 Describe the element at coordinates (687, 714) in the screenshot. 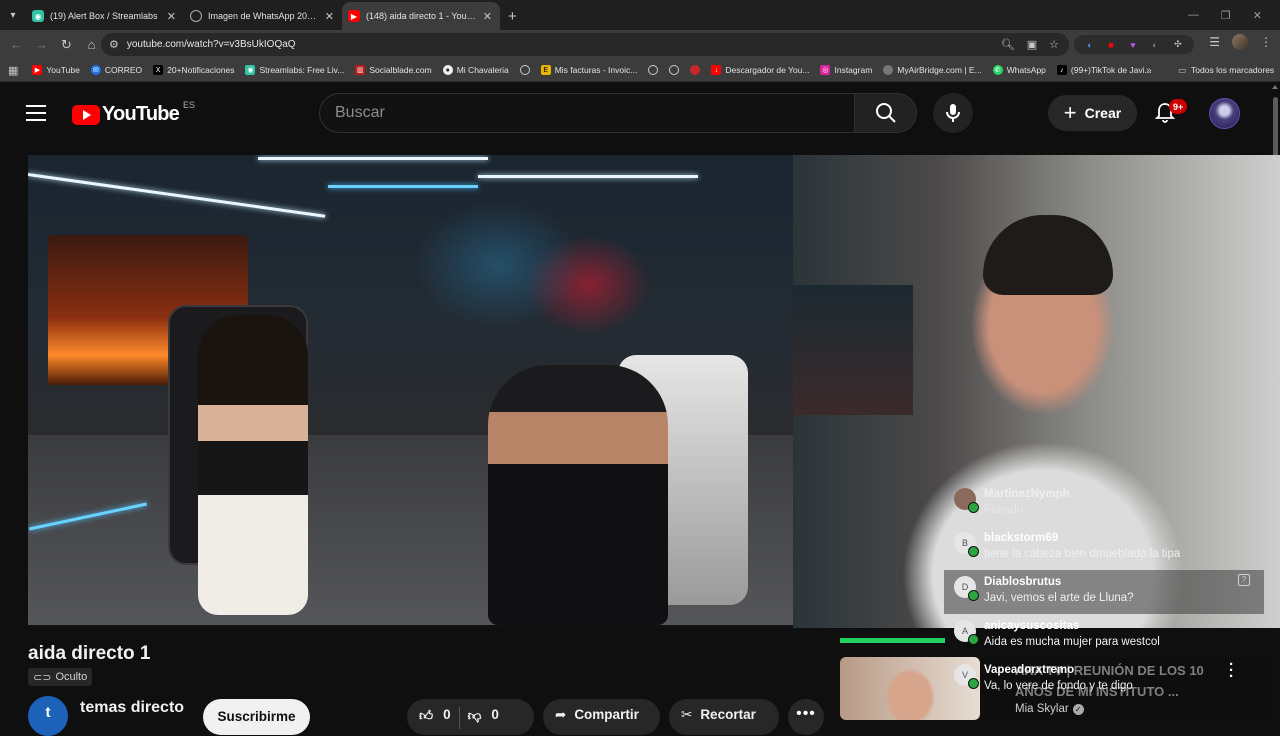

I see `scissors-icon: ✂` at that location.